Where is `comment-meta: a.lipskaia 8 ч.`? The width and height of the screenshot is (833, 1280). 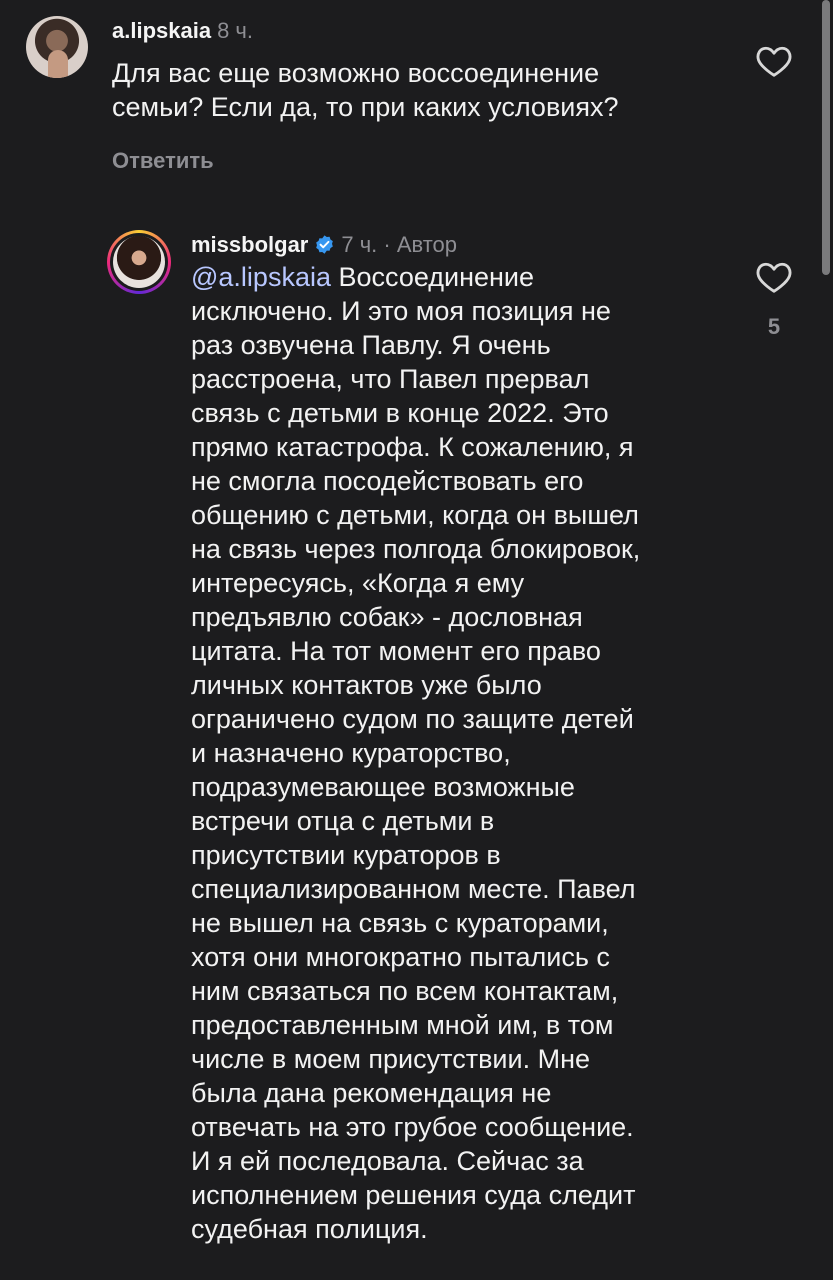
comment-meta: a.lipskaia 8 ч. is located at coordinates (459, 31).